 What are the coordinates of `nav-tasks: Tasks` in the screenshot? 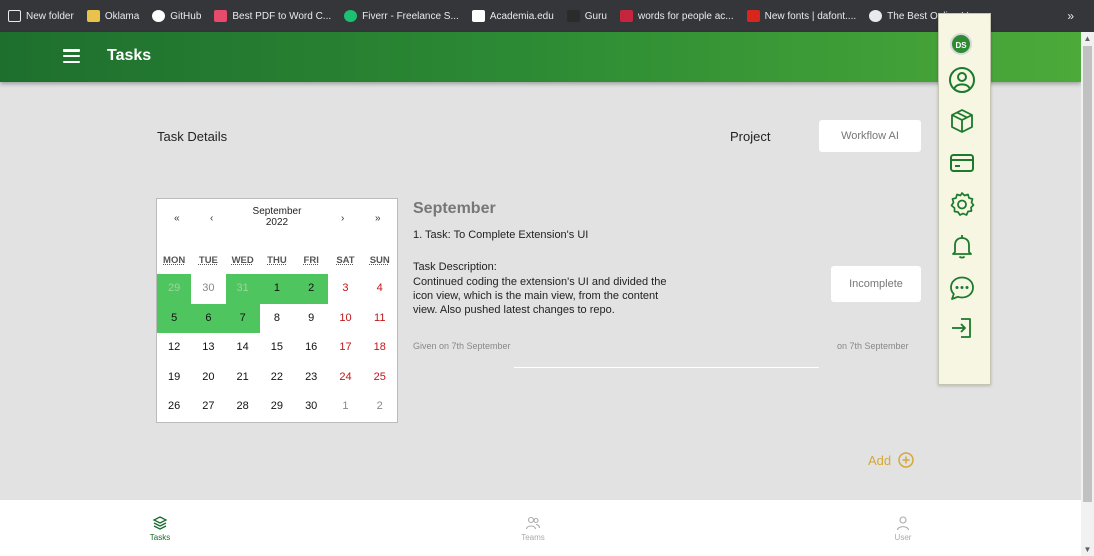 It's located at (160, 528).